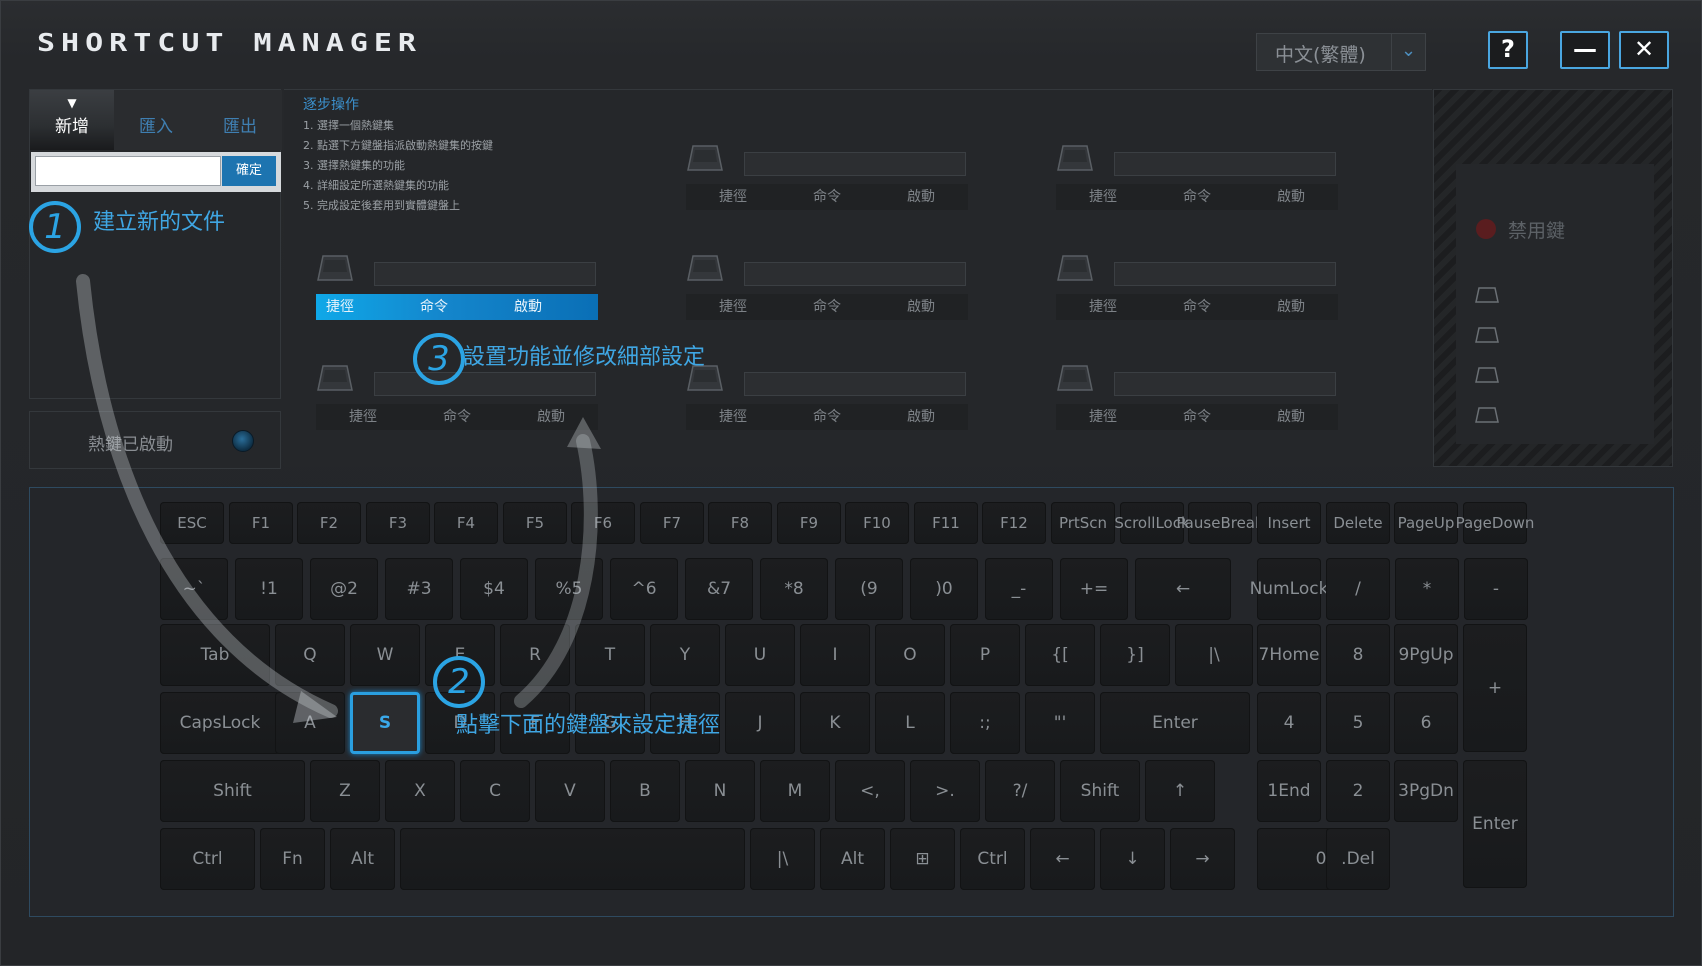 The height and width of the screenshot is (966, 1702). I want to click on letter-key: 1 End, so click(1289, 791).